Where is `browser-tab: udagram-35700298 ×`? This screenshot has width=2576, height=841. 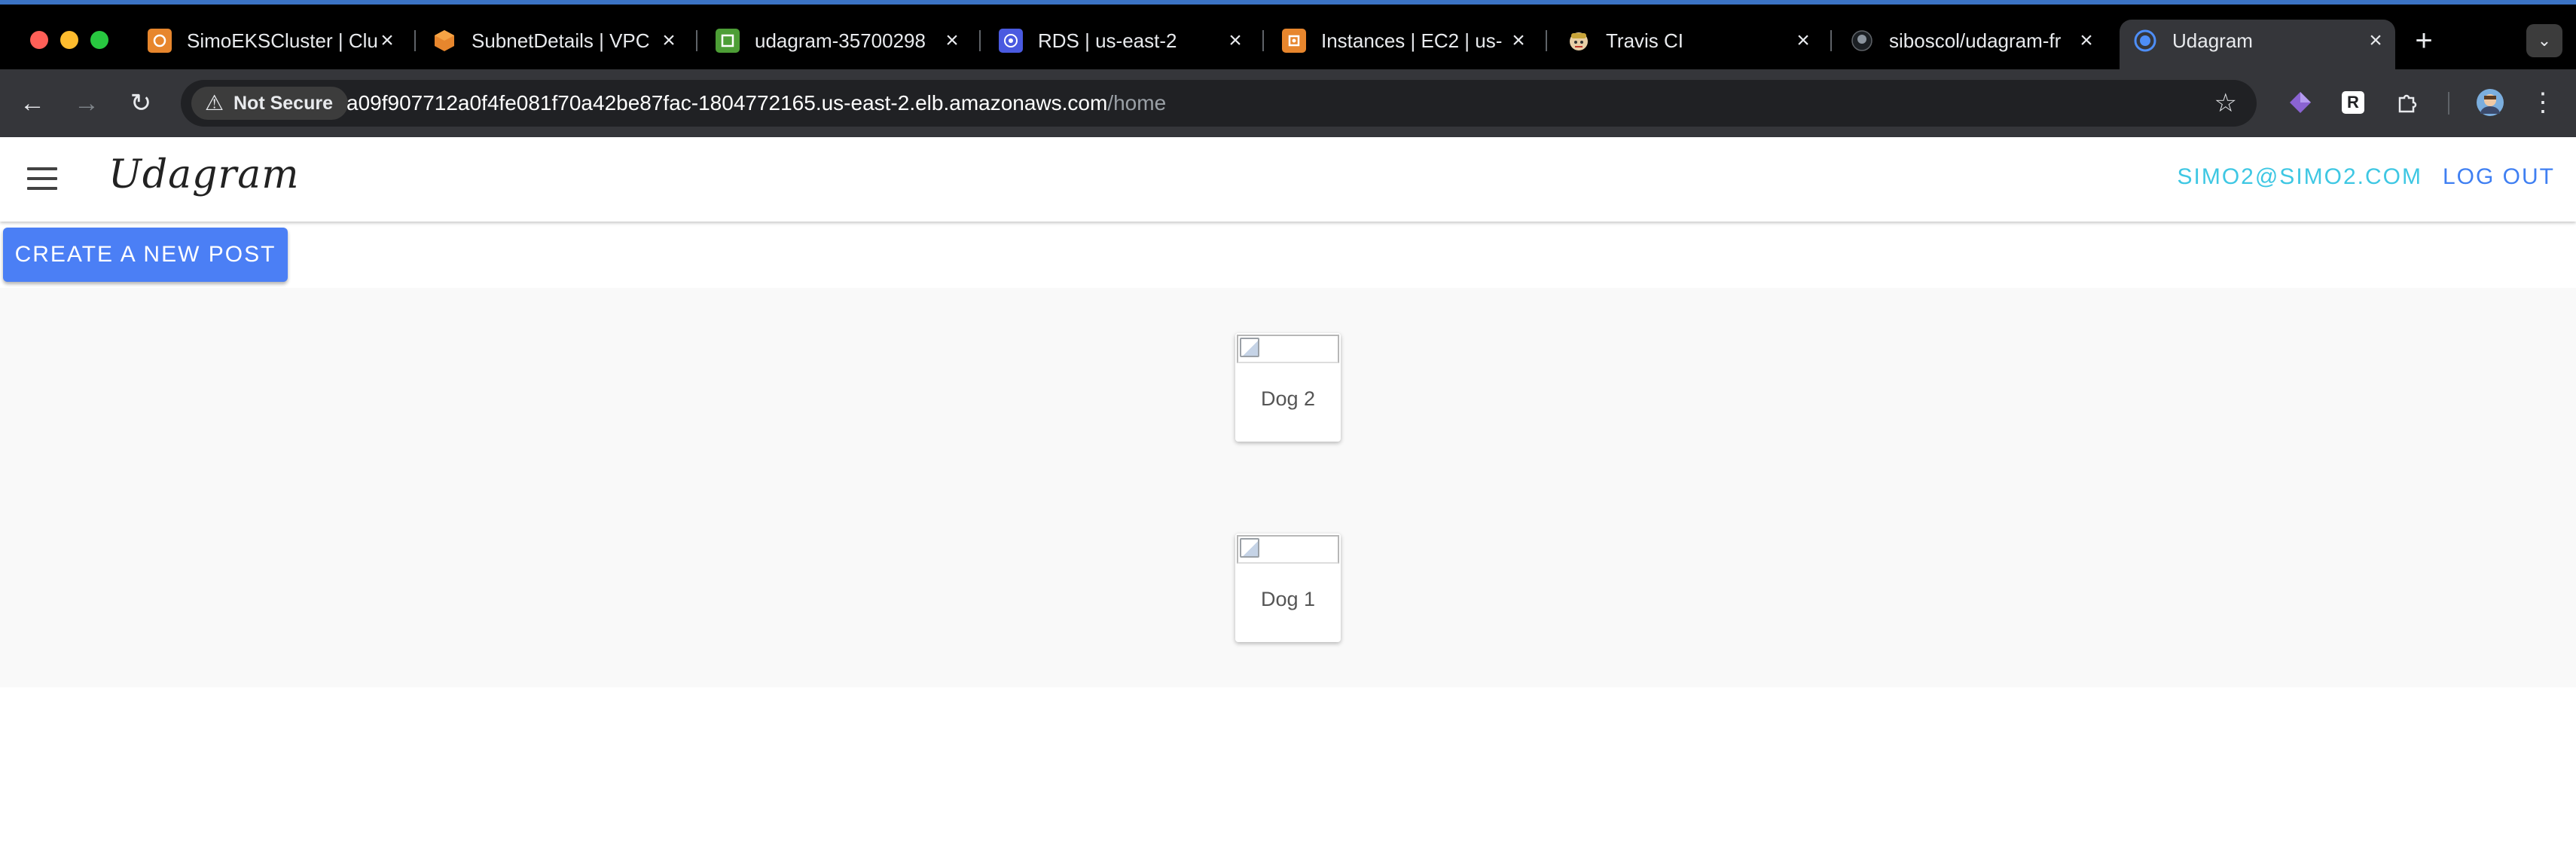 browser-tab: udagram-35700298 × is located at coordinates (849, 41).